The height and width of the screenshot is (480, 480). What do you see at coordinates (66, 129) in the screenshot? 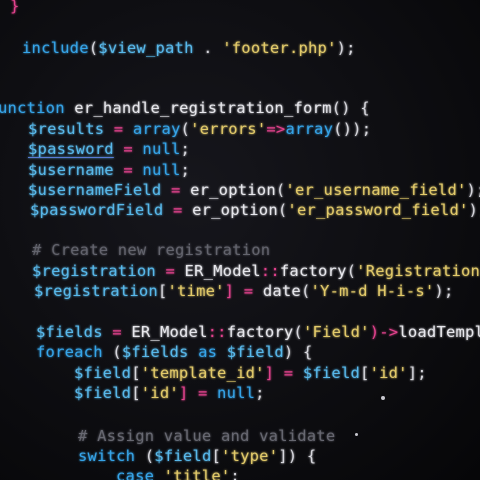
I see `code-token: $results` at bounding box center [66, 129].